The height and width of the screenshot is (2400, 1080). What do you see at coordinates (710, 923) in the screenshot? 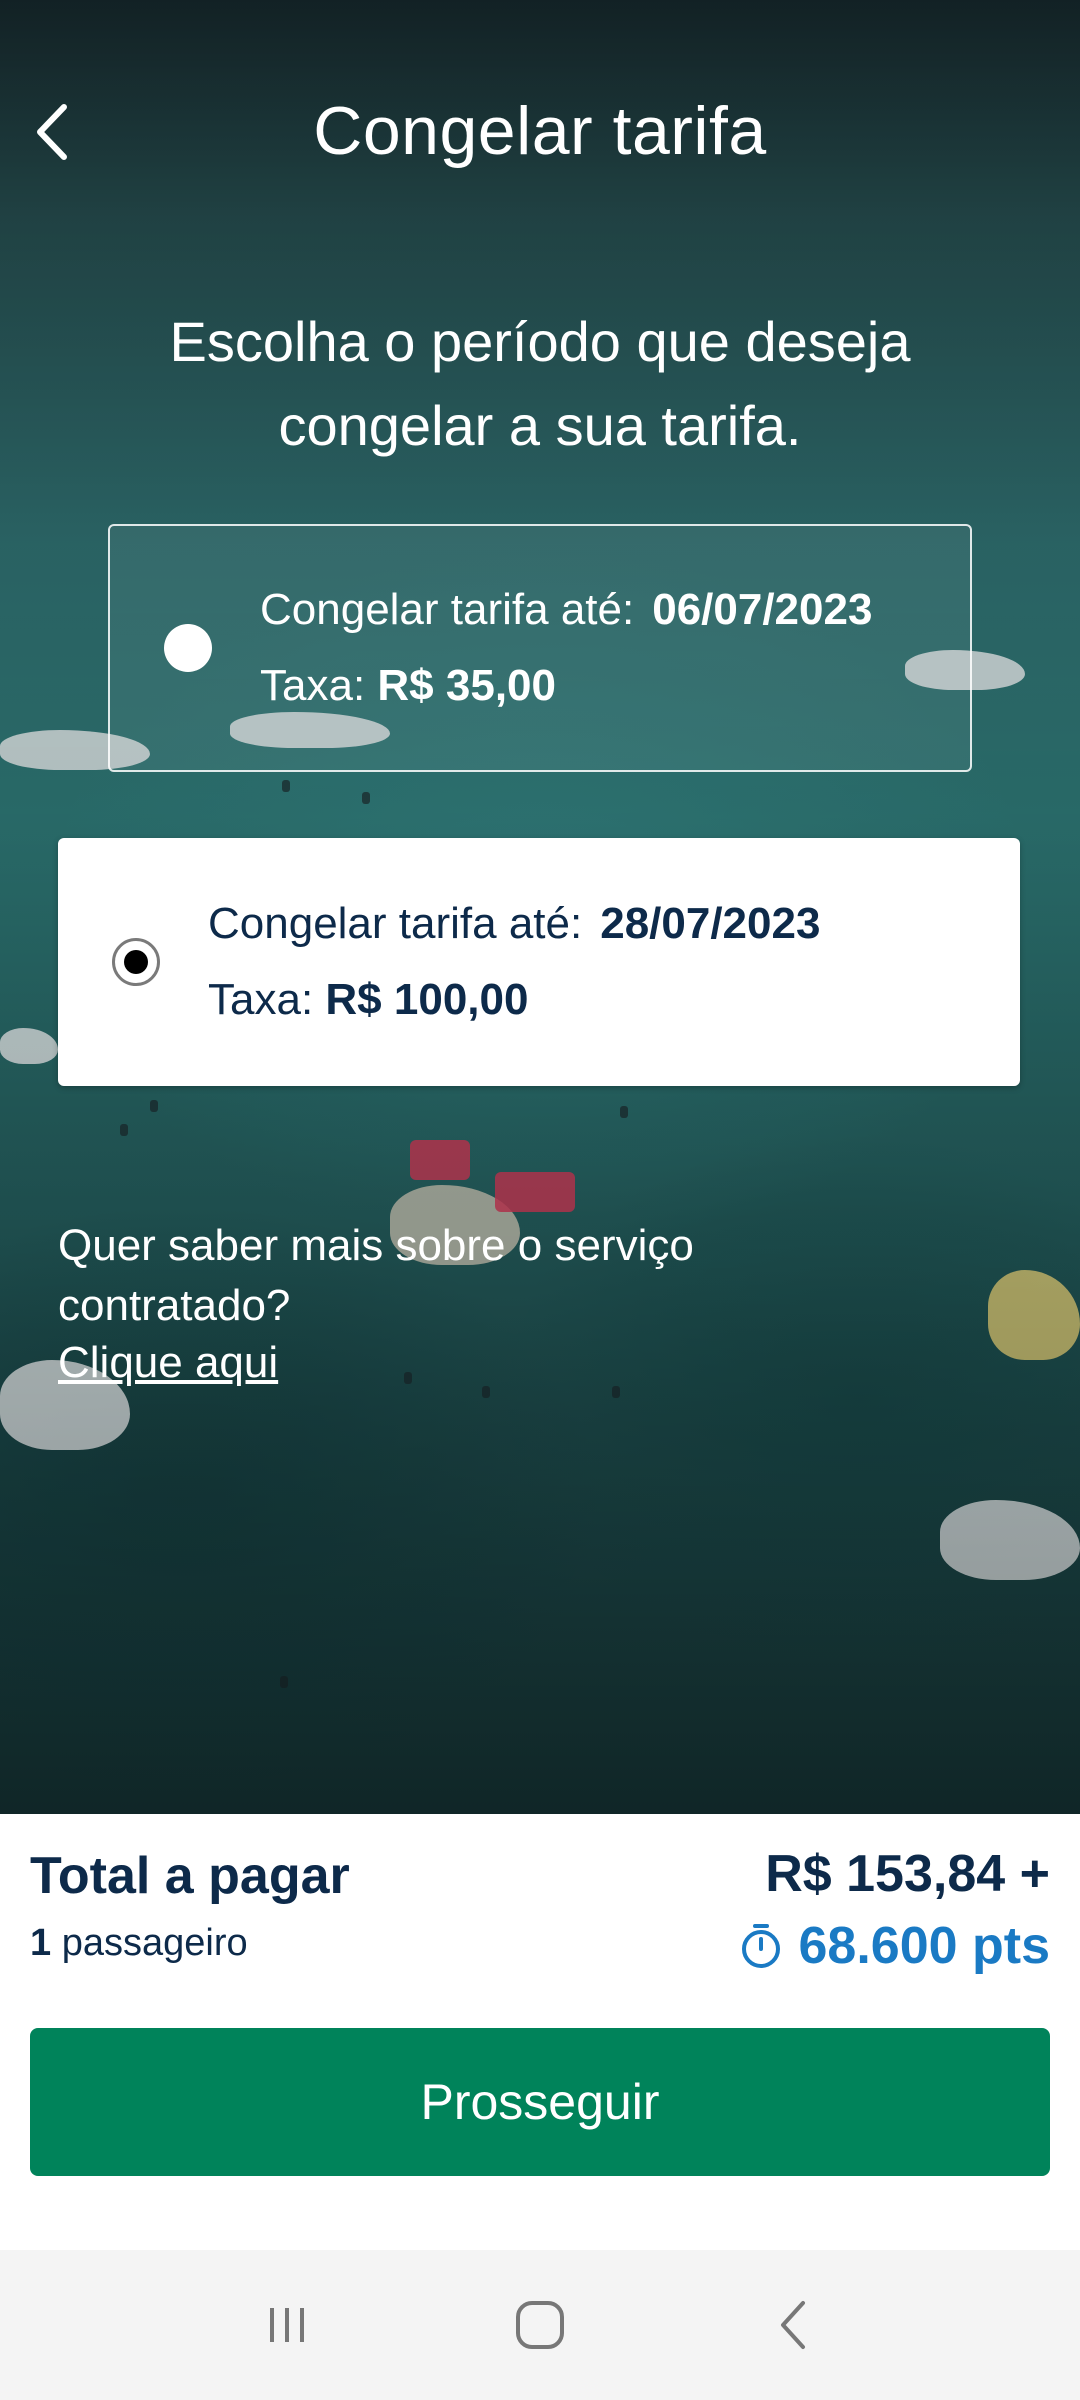
I see `option-date-value: 28/07/2023` at bounding box center [710, 923].